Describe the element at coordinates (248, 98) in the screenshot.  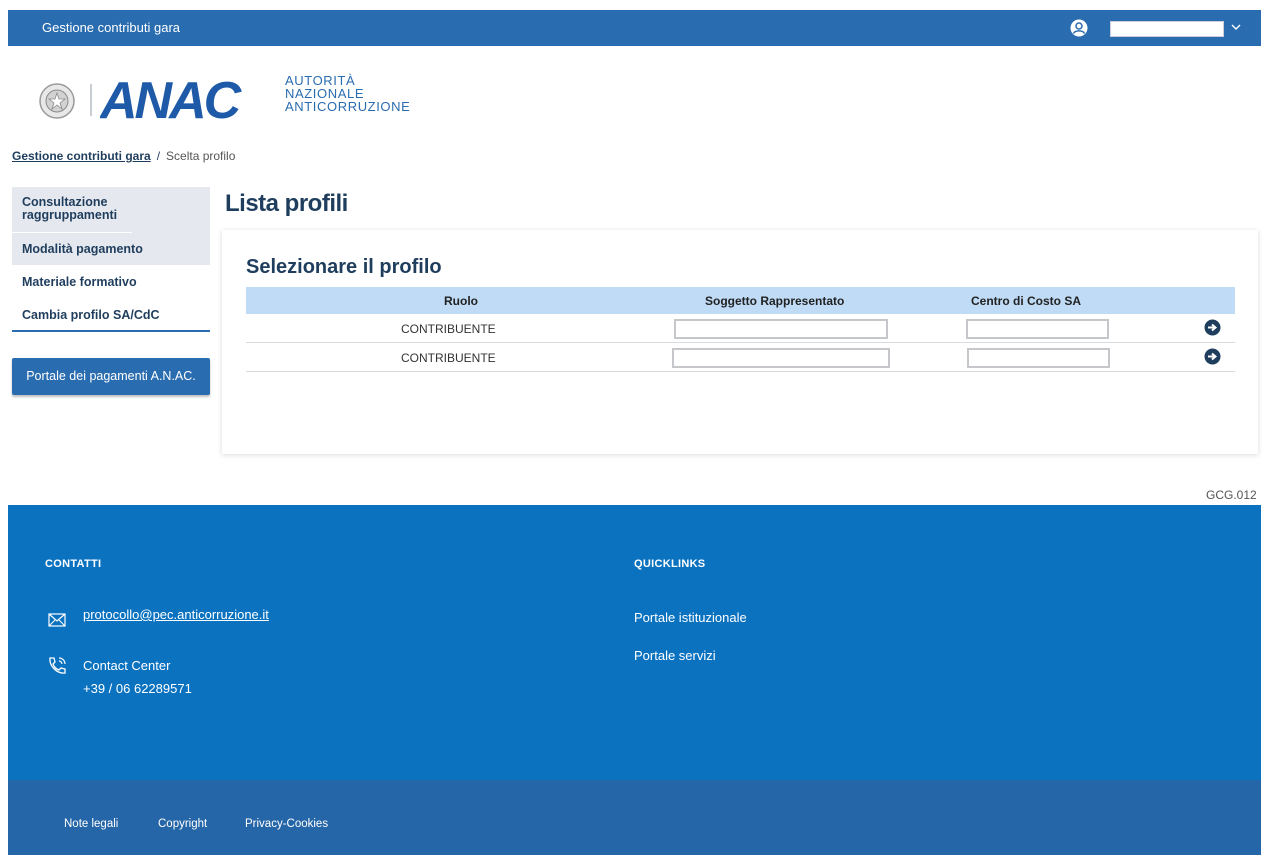
I see `anac-logo: ANAC AUTORITÀ NAZIONALE ANTICORRUZIONE` at that location.